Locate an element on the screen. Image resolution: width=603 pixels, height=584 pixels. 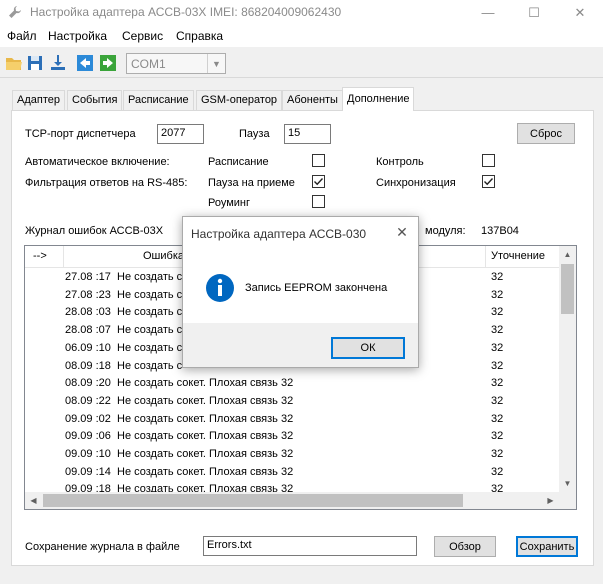
minimize-button: — is located at coordinates (488, 12).